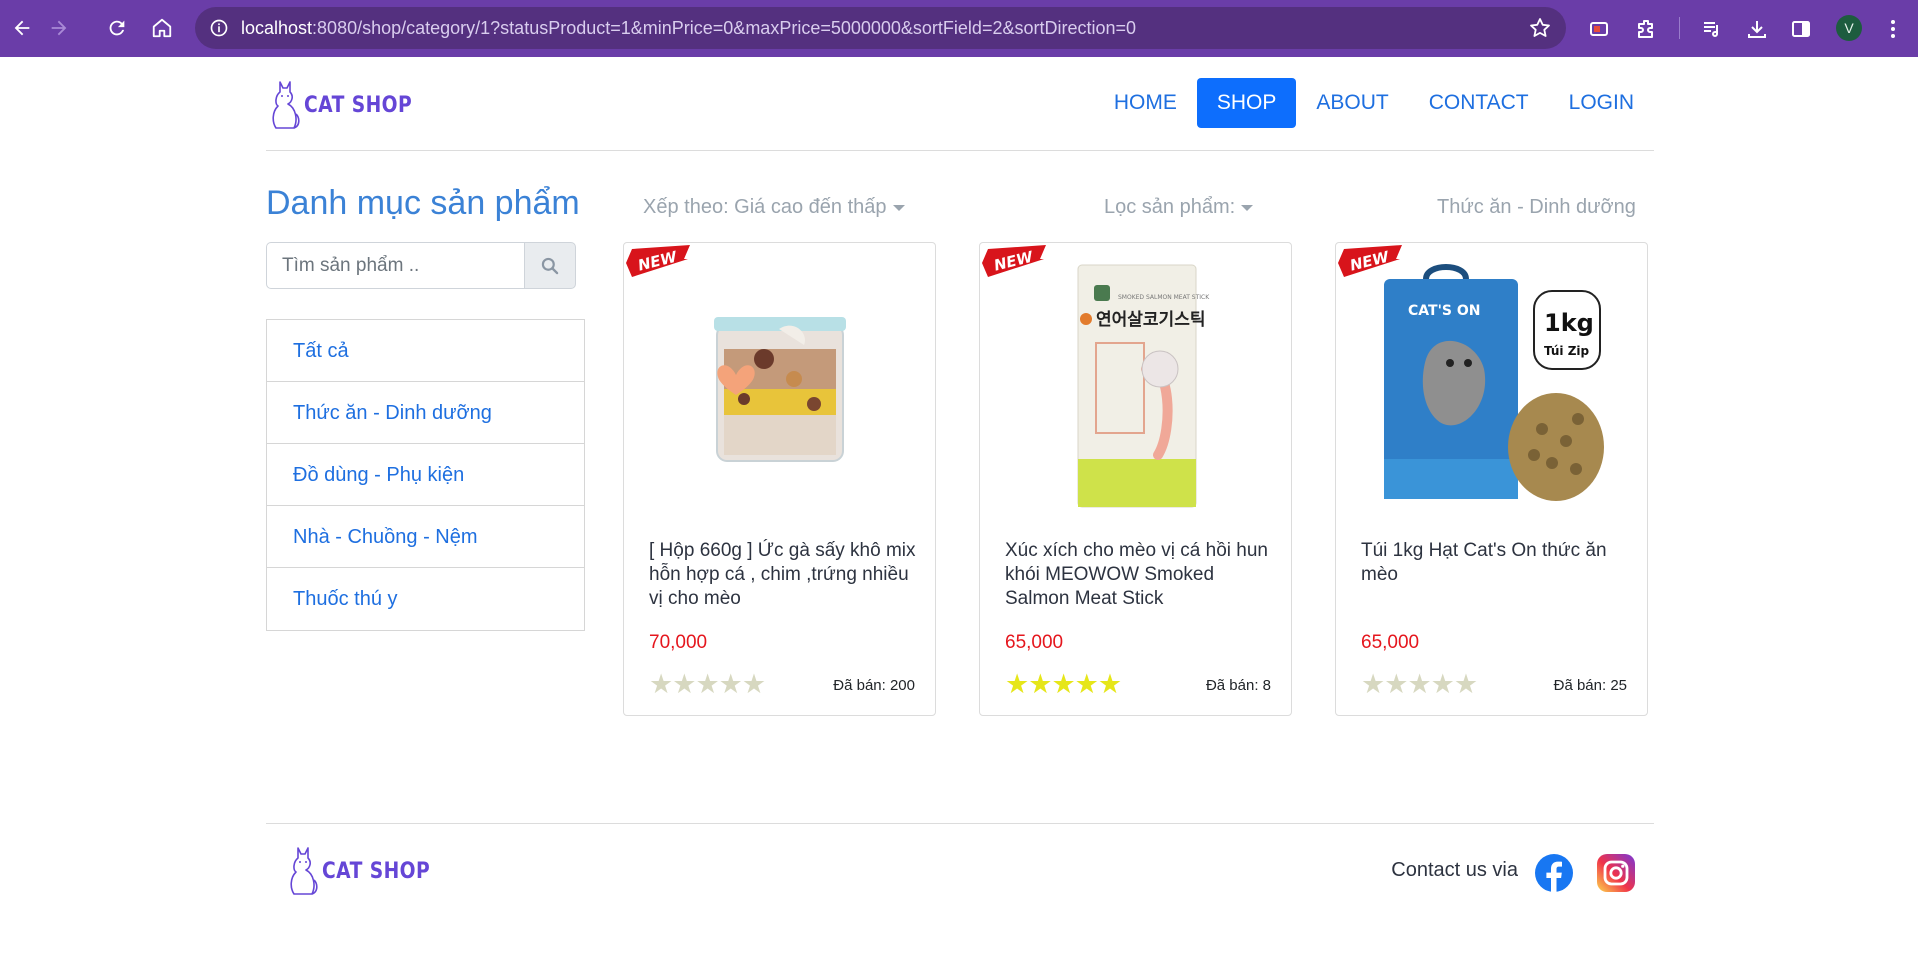 The image size is (1918, 968). What do you see at coordinates (1590, 685) in the screenshot?
I see `sold-count: Đã bán: 25` at bounding box center [1590, 685].